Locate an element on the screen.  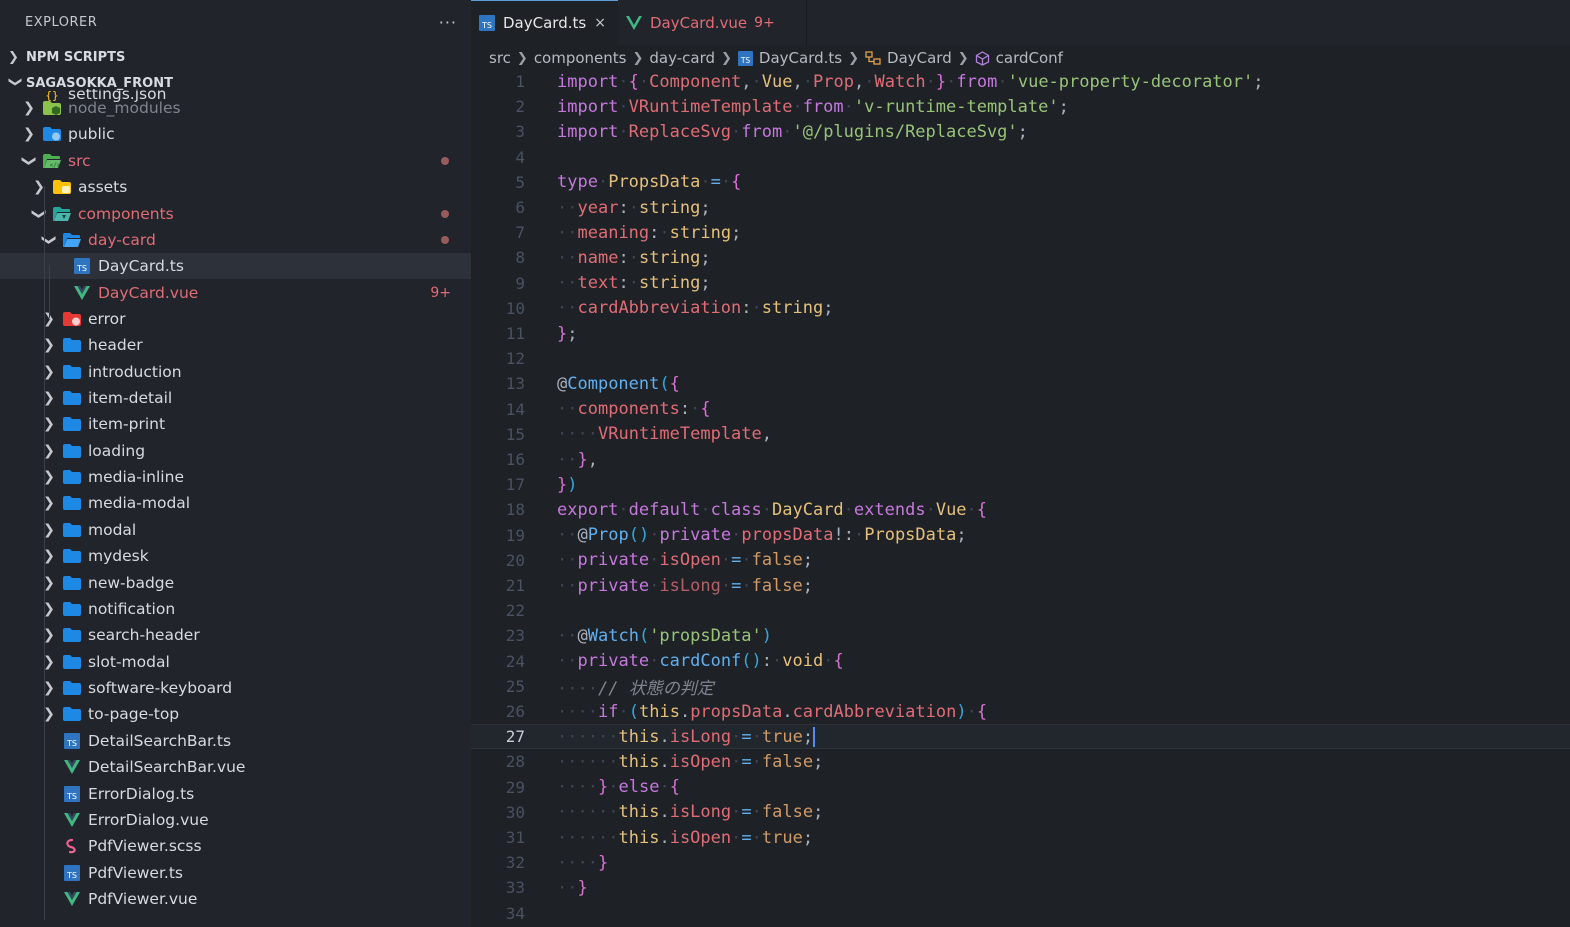
code-line: 15 ····VRuntimeTemplate, is located at coordinates (1020, 434).